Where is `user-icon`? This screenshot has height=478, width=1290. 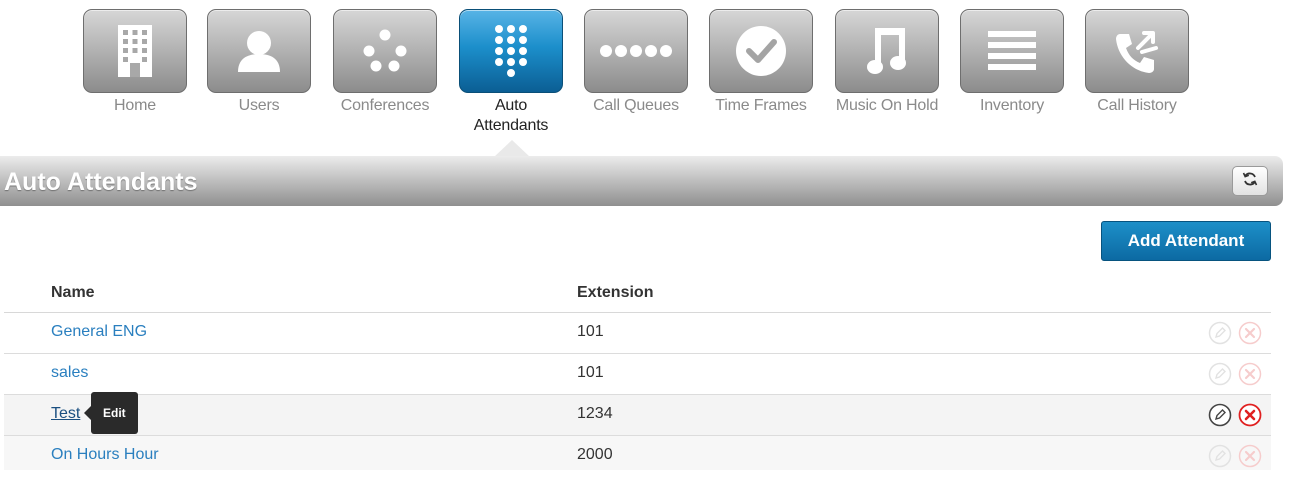 user-icon is located at coordinates (259, 51).